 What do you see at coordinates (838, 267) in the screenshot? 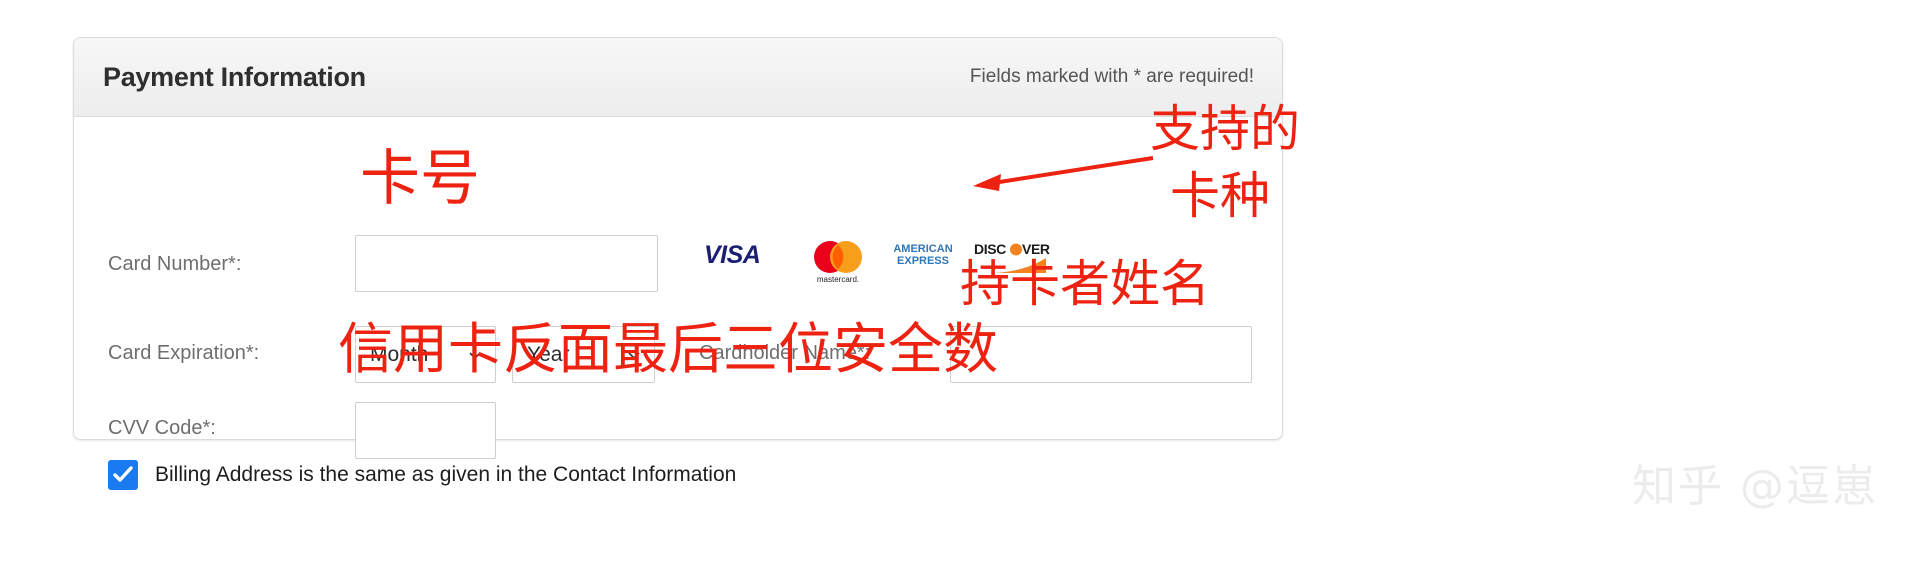
I see `mastercard-logo: mastercard.` at bounding box center [838, 267].